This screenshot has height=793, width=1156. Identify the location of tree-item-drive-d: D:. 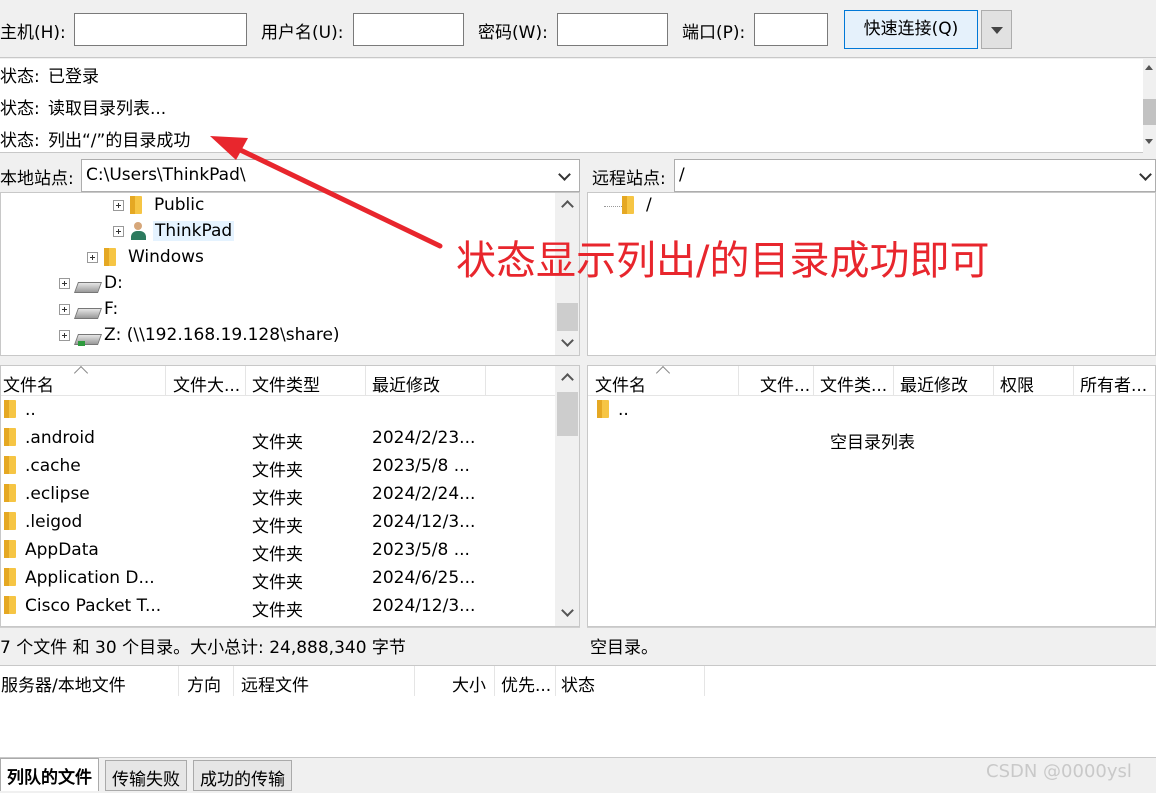
(91, 283).